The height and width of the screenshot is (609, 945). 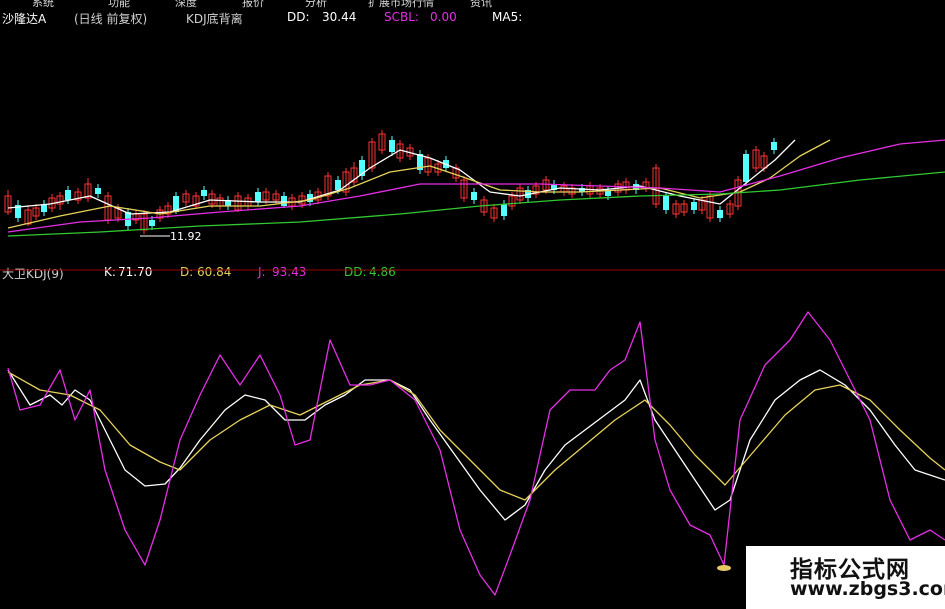 What do you see at coordinates (867, 589) in the screenshot?
I see `watermark-url: www.zbgs3.com` at bounding box center [867, 589].